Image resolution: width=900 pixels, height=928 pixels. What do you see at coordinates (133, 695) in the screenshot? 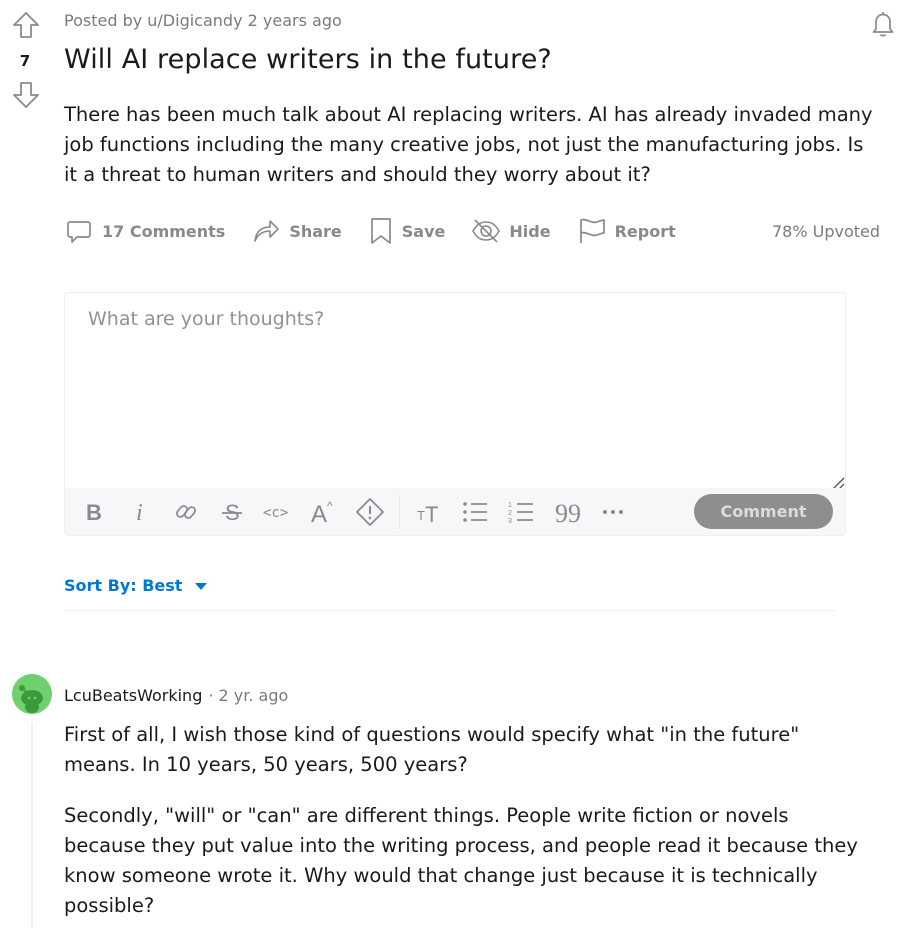
I see `comment-author: LcuBeatsWorking` at bounding box center [133, 695].